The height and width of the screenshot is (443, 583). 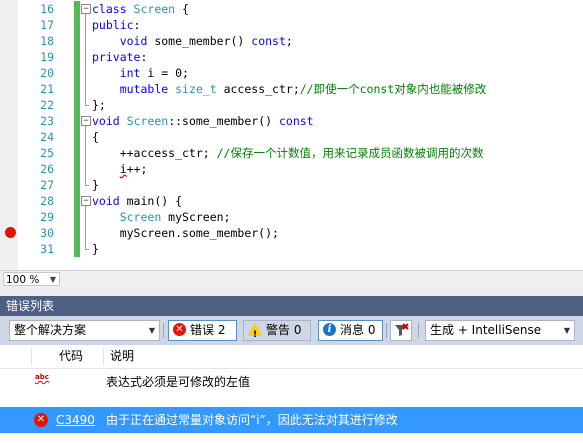 I want to click on code-token: //保存一个计数值，用来记录成员函数被调用的次数, so click(x=350, y=153).